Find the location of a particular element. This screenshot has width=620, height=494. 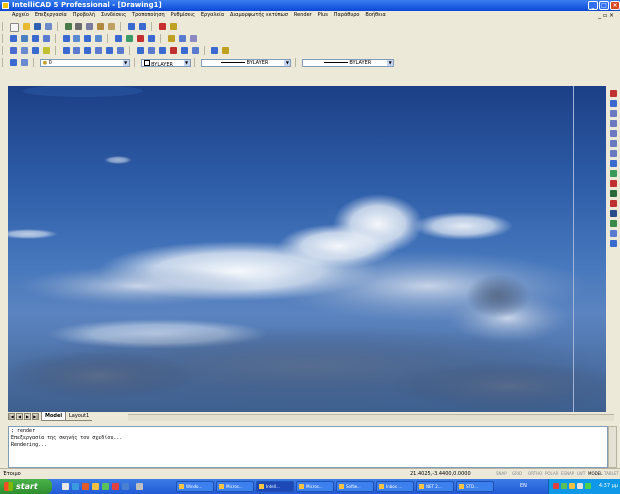

rectangle-icon is located at coordinates (66, 38).